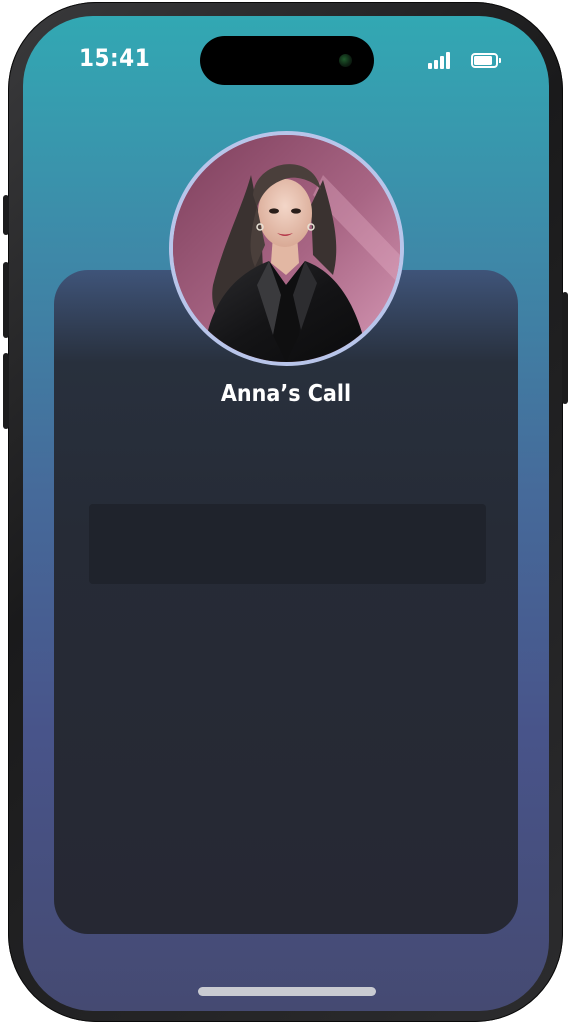 This screenshot has width=571, height=1025. I want to click on cellular-signal-icon, so click(440, 60).